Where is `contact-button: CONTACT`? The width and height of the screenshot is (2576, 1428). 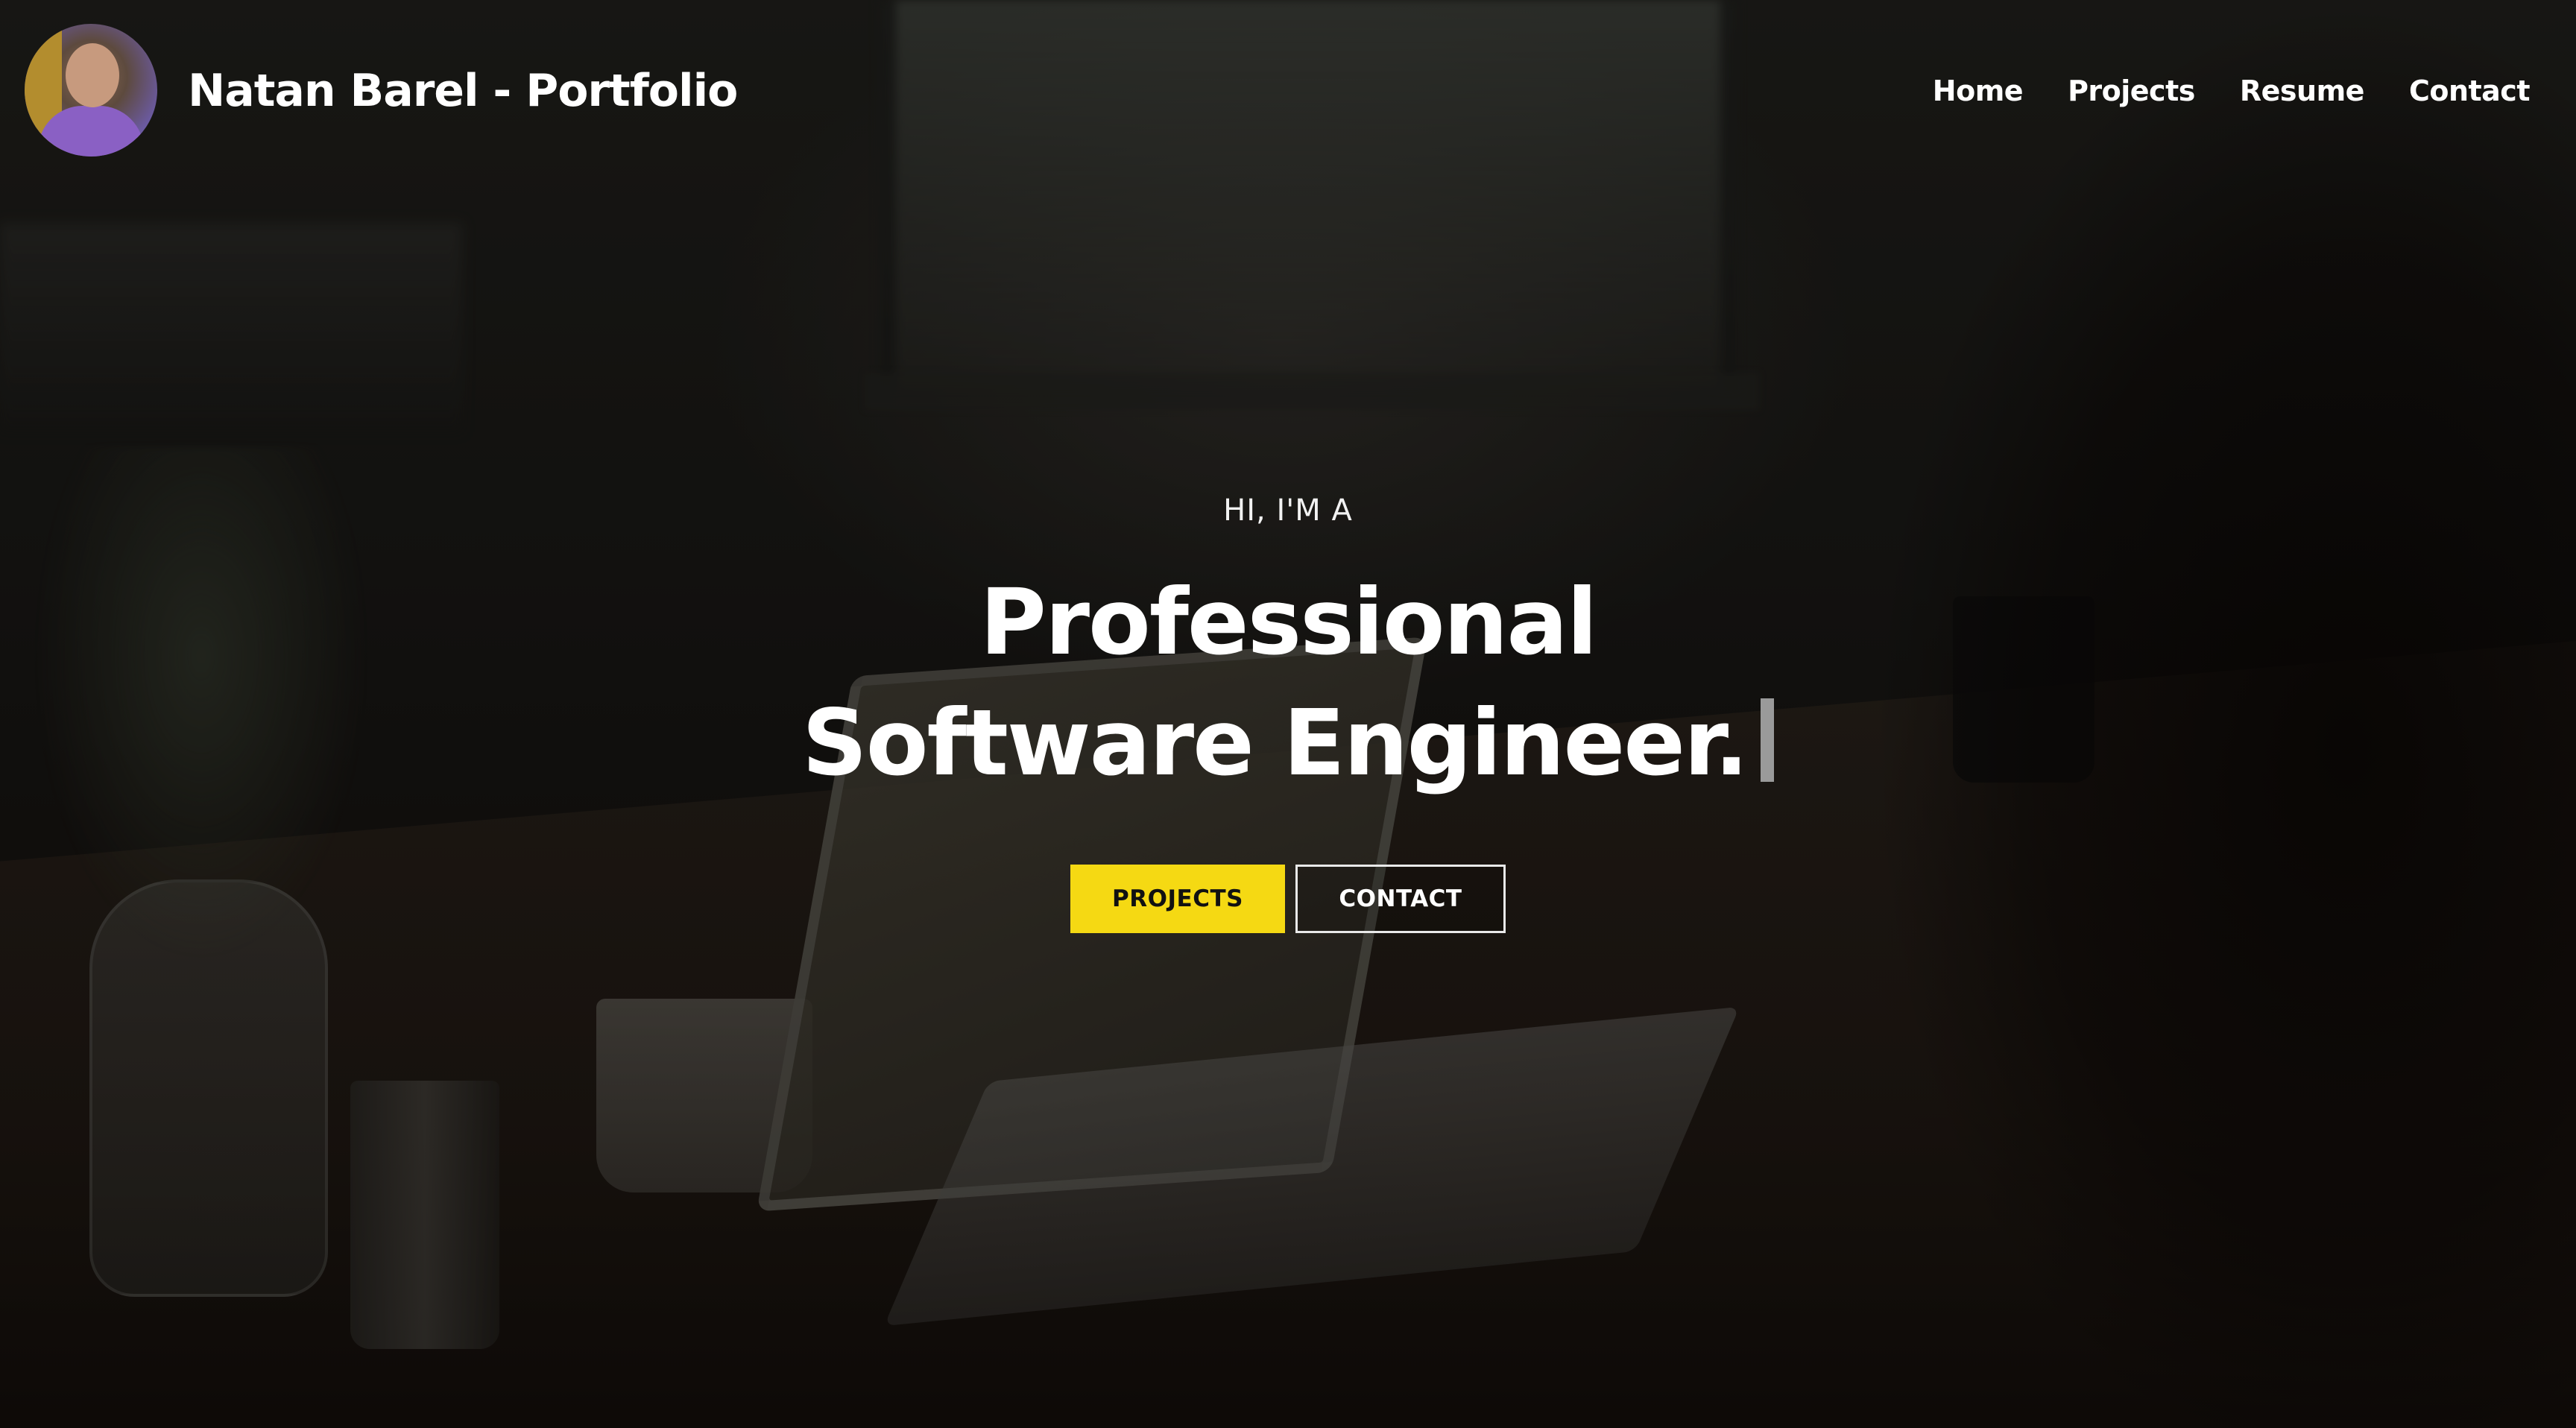
contact-button: CONTACT is located at coordinates (1401, 899).